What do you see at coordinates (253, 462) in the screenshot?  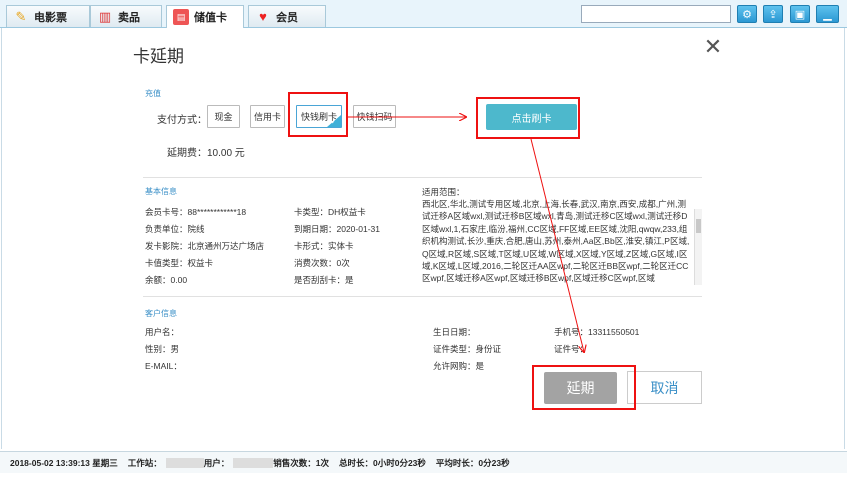 I see `redacted-user` at bounding box center [253, 462].